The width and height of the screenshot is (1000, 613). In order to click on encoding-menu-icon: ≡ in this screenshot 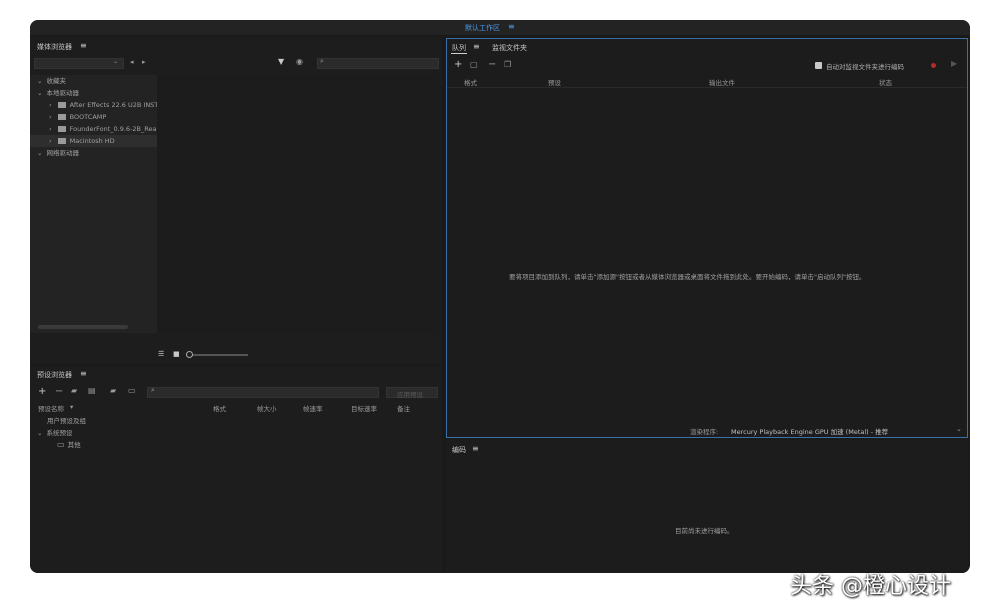, I will do `click(475, 448)`.